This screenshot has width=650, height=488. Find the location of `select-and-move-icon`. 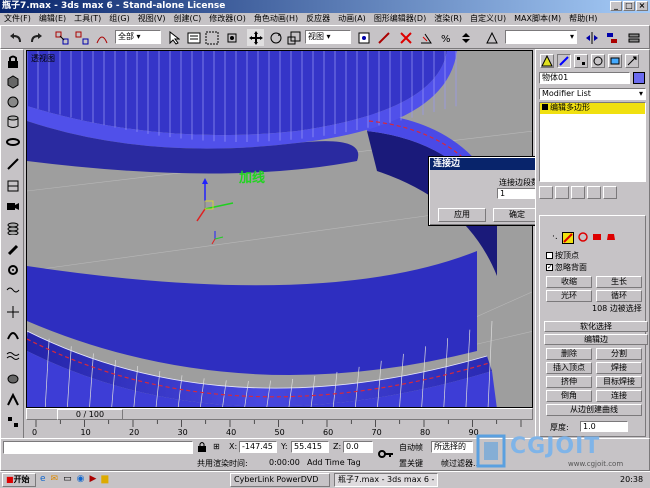

select-and-move-icon is located at coordinates (255, 37).